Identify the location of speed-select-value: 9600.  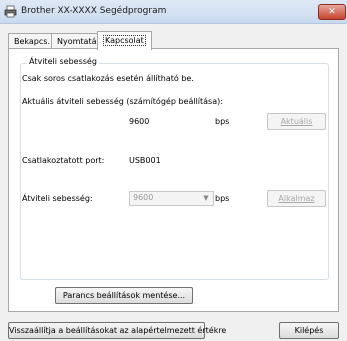
(143, 197).